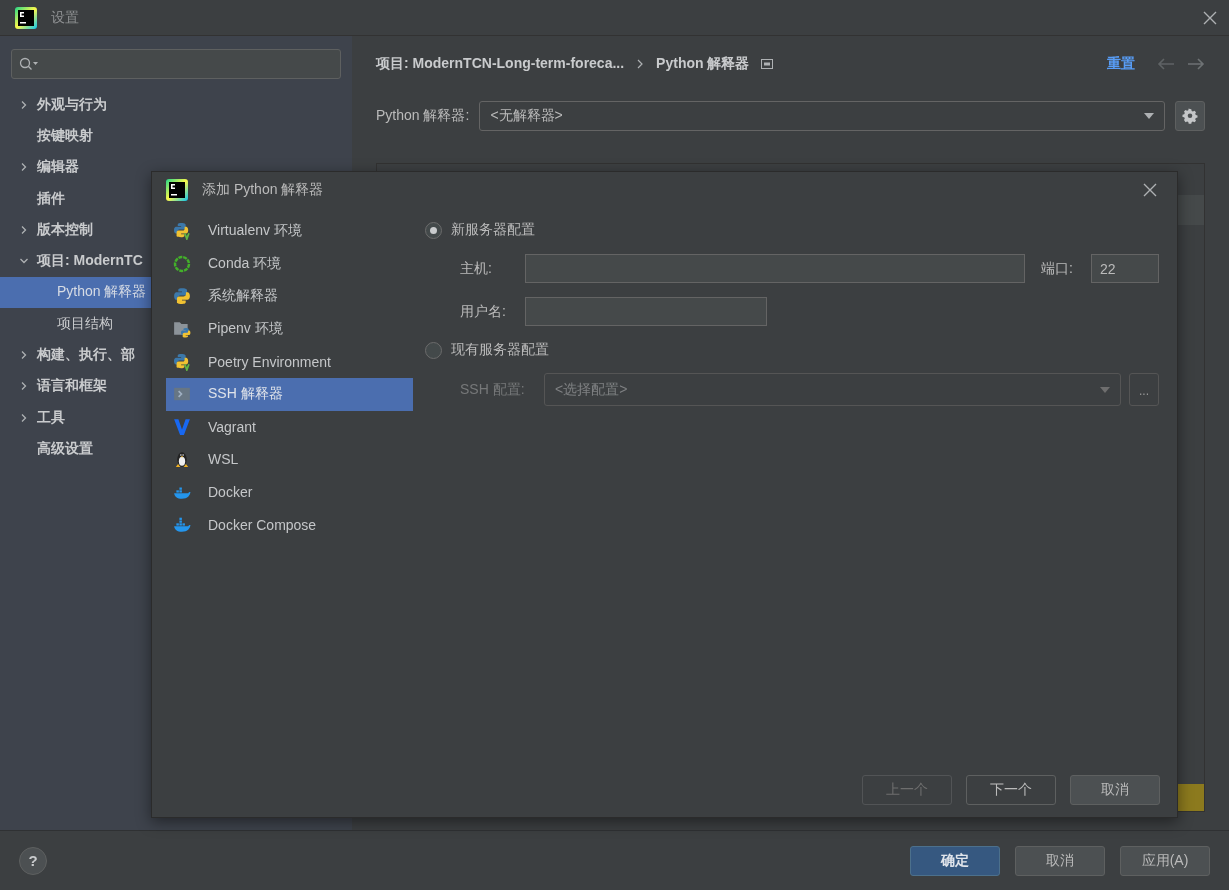  What do you see at coordinates (65, 17) in the screenshot?
I see `window-title: 设置` at bounding box center [65, 17].